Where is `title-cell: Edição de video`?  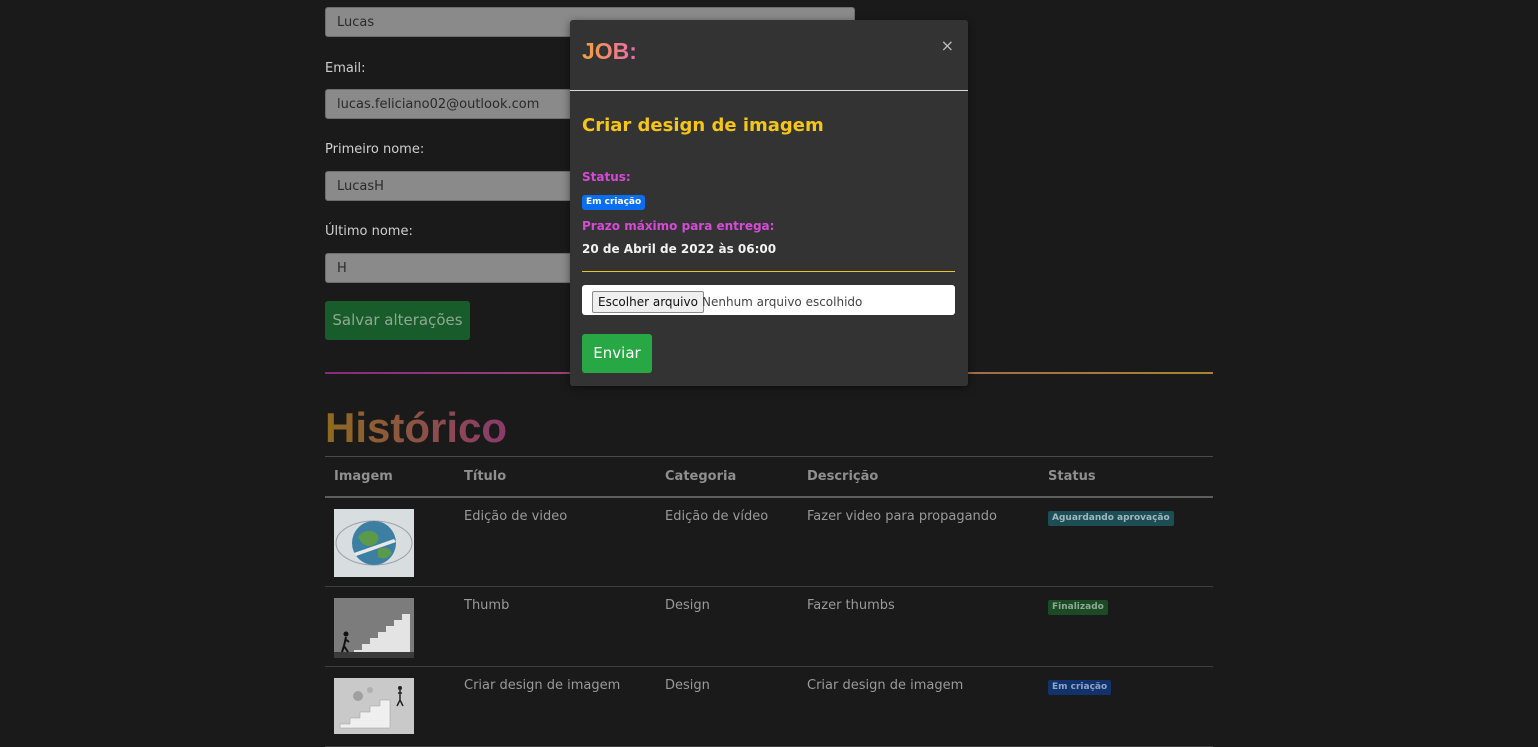
title-cell: Edição de video is located at coordinates (555, 542).